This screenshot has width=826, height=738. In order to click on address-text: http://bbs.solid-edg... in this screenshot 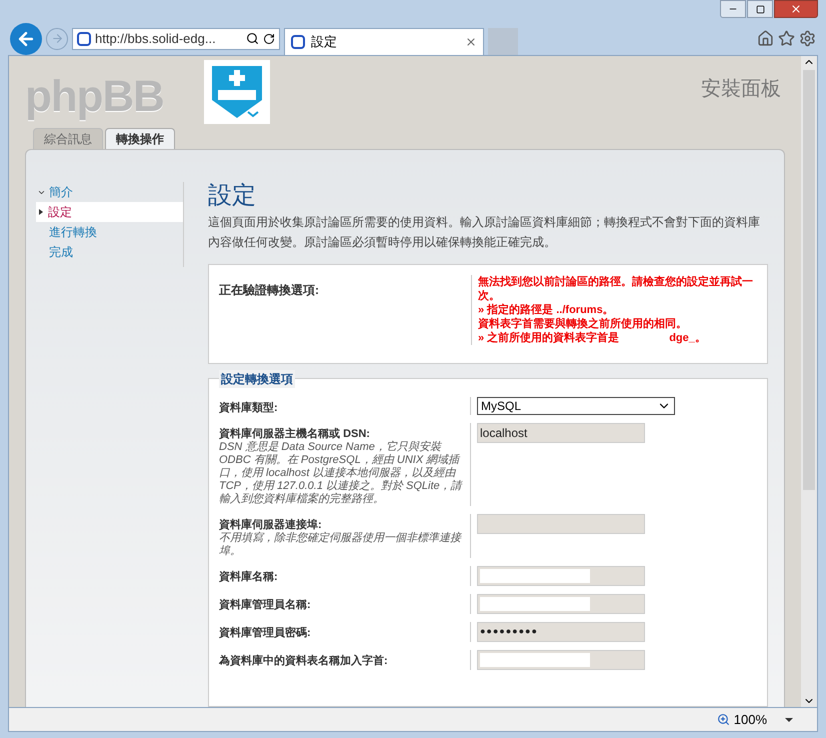, I will do `click(156, 39)`.